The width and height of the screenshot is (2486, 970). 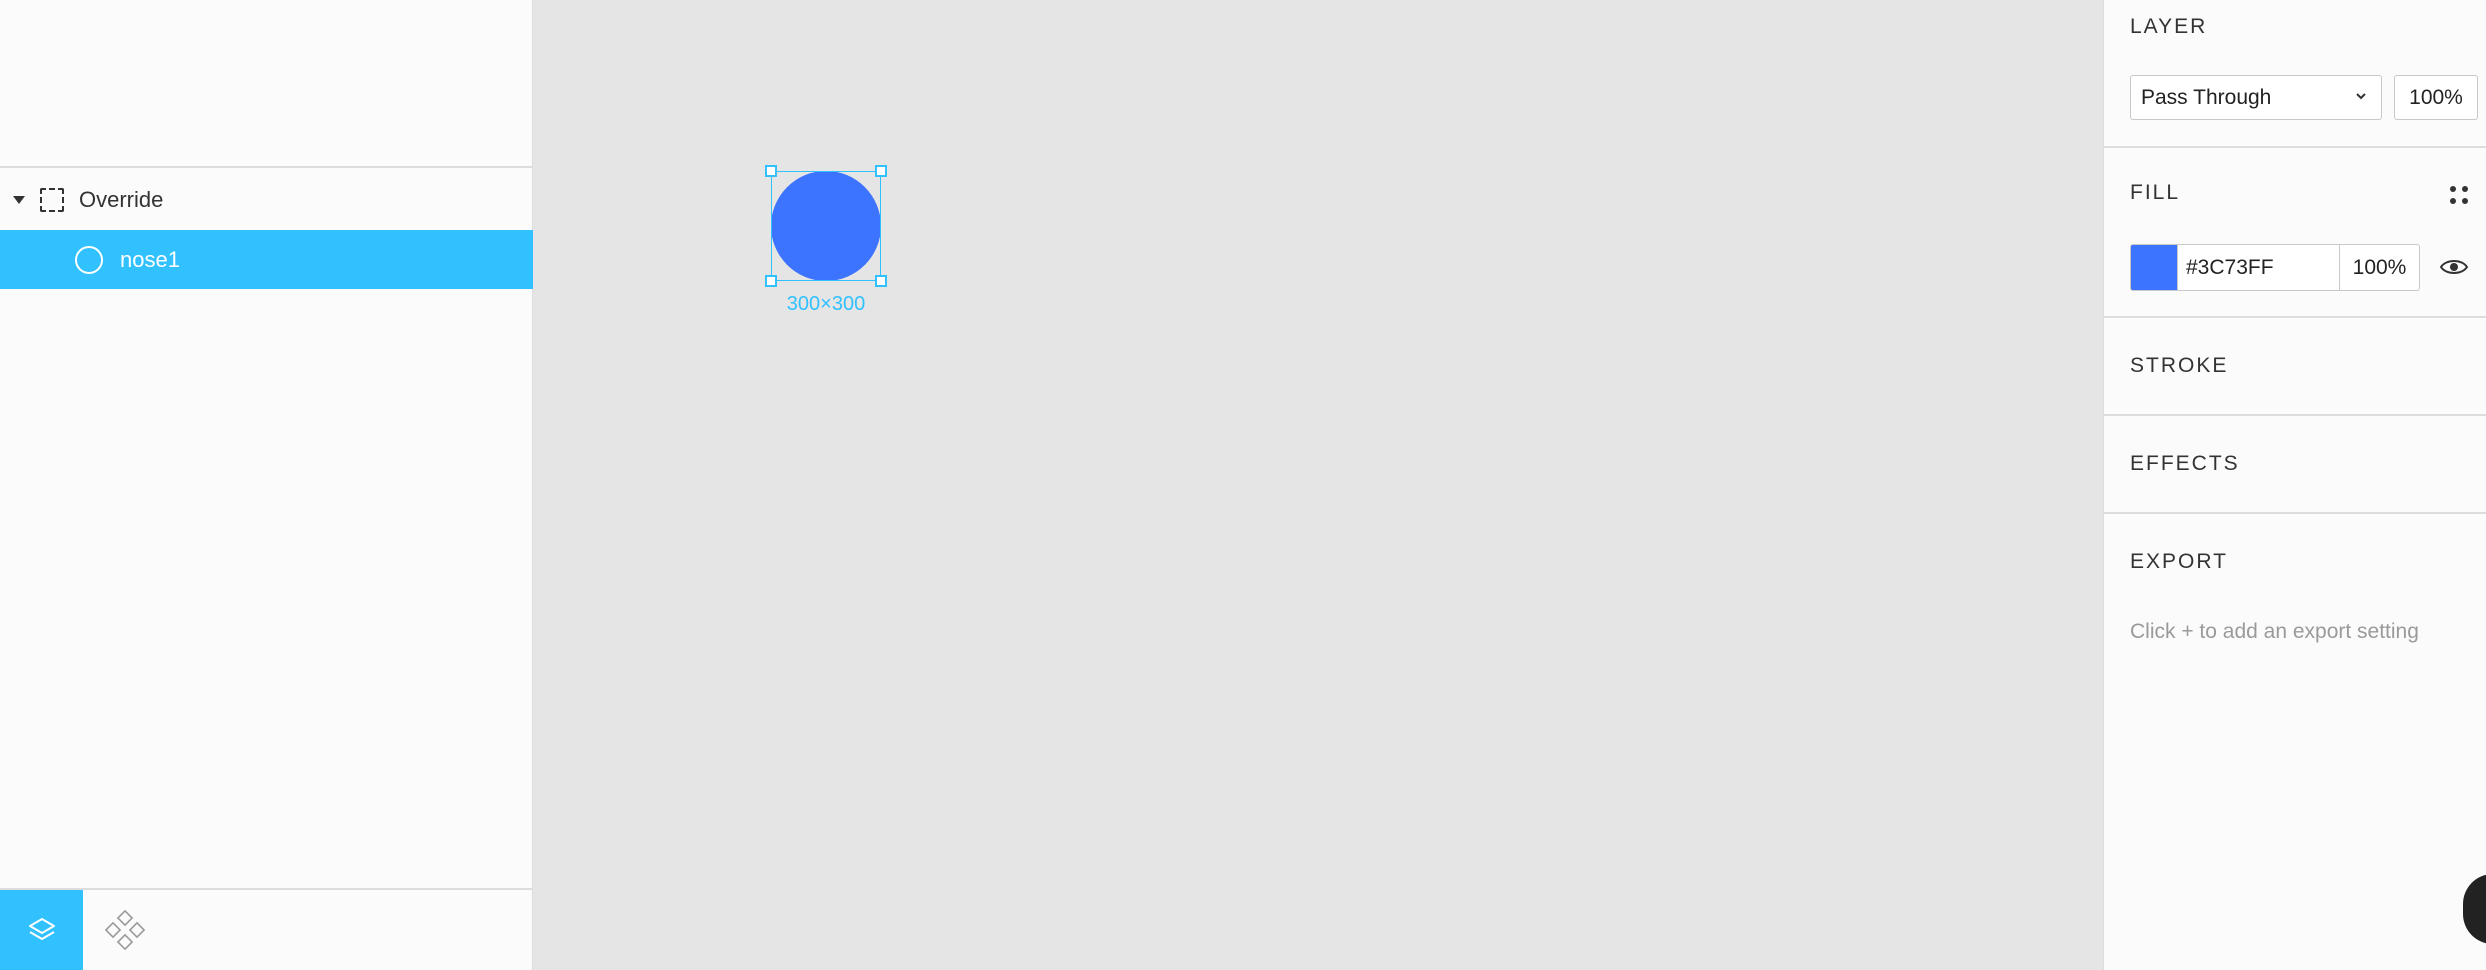 What do you see at coordinates (2206, 97) in the screenshot?
I see `blend-mode-value: Pass Through` at bounding box center [2206, 97].